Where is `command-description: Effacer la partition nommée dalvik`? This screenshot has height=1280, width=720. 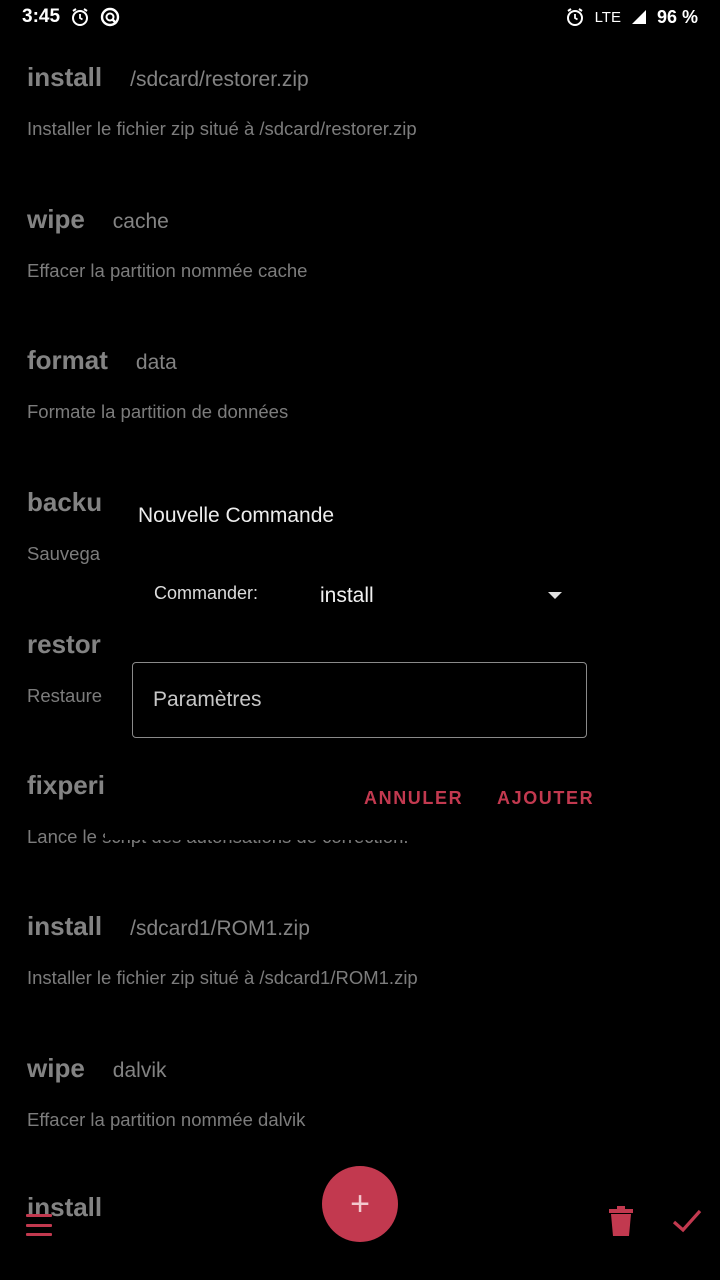 command-description: Effacer la partition nommée dalvik is located at coordinates (166, 1119).